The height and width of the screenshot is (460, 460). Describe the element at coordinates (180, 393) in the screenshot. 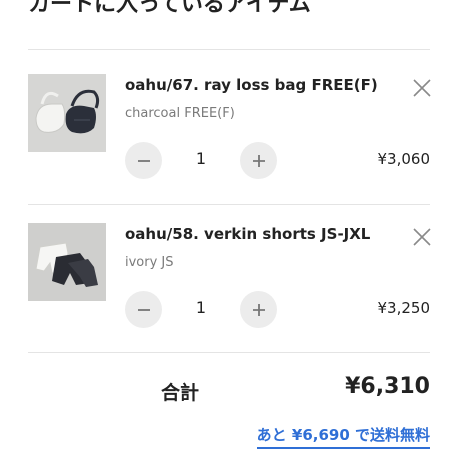

I see `total-label: 合計` at that location.